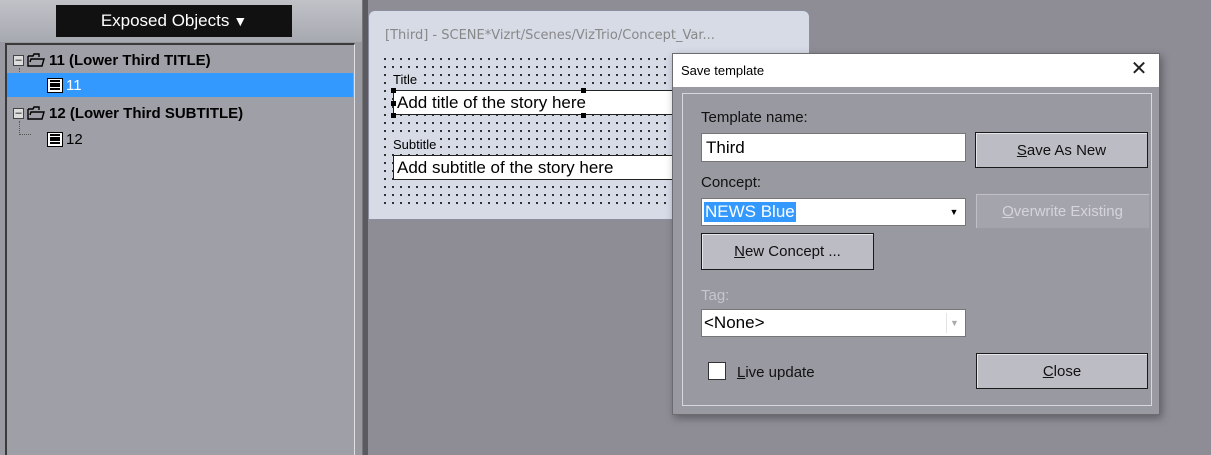 The width and height of the screenshot is (1211, 455). I want to click on live-update-checkbox, so click(717, 371).